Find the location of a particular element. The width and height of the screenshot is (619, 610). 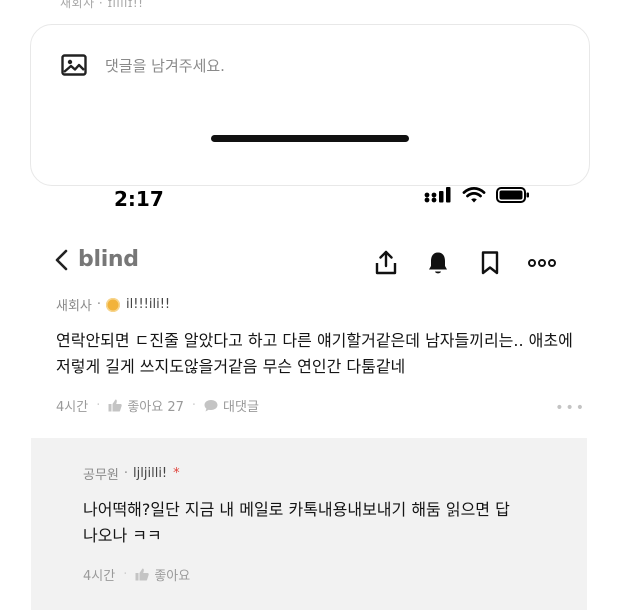

back-chevron-icon is located at coordinates (61, 260).